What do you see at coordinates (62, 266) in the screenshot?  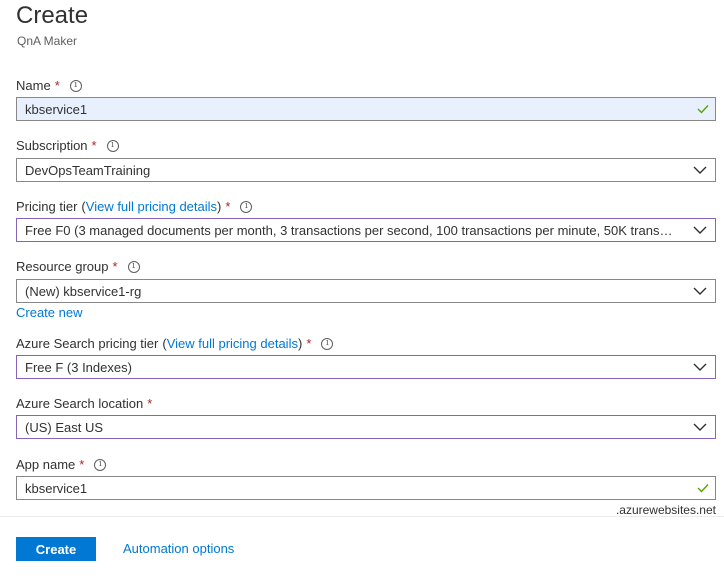 I see `resource-group-label: Resource group` at bounding box center [62, 266].